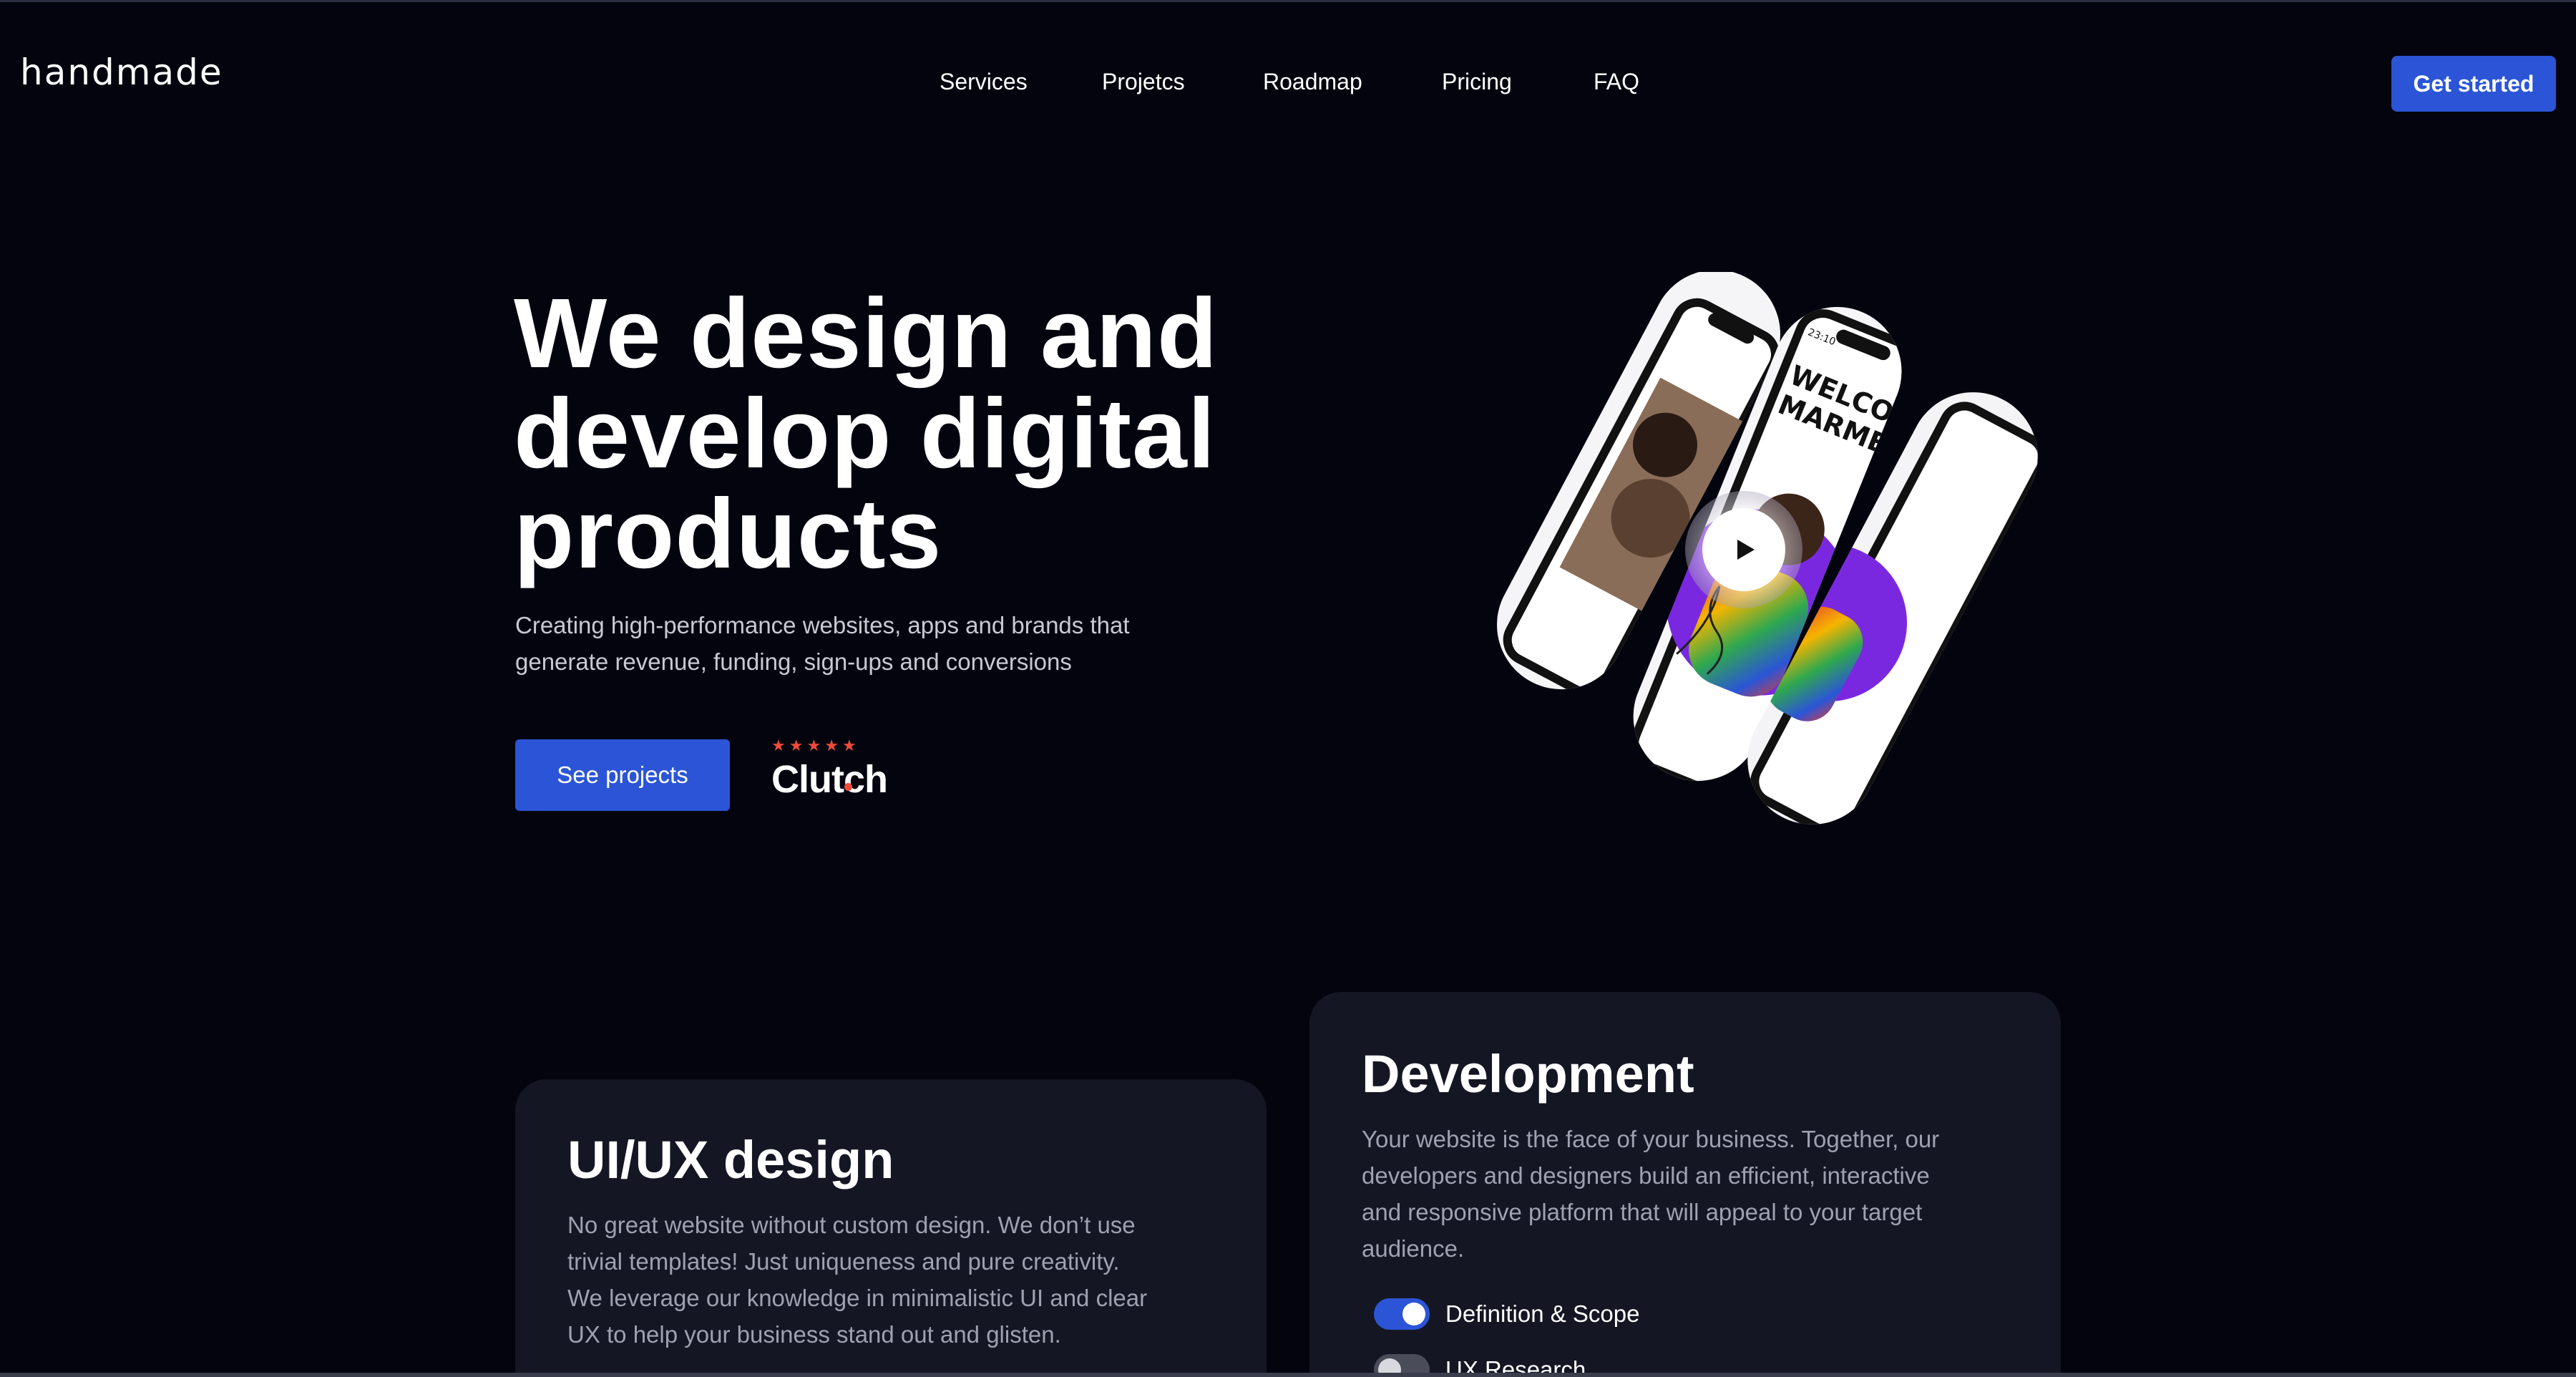 The width and height of the screenshot is (2576, 1377). I want to click on get-started-button: Get started, so click(2473, 84).